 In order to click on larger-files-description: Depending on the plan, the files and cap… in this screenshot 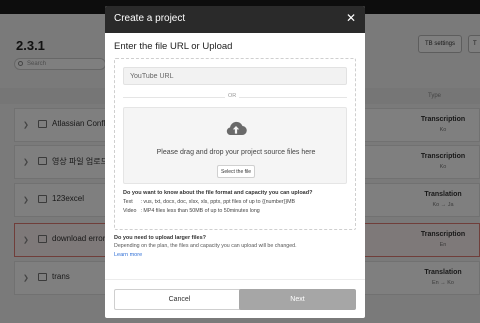, I will do `click(205, 246)`.